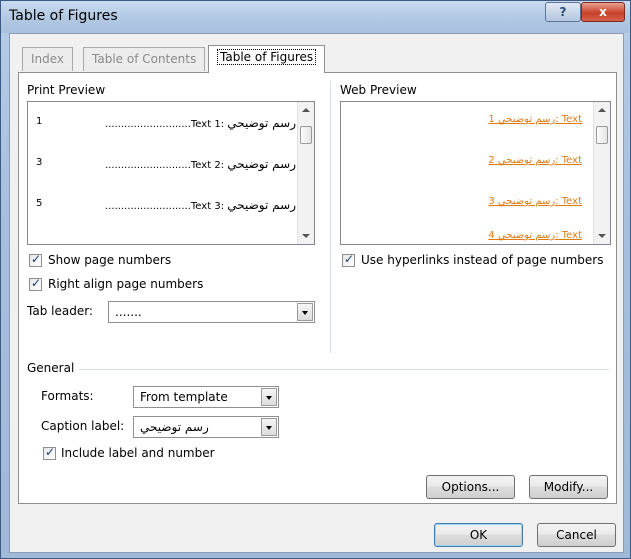  I want to click on pp-num: 2, so click(217, 165).